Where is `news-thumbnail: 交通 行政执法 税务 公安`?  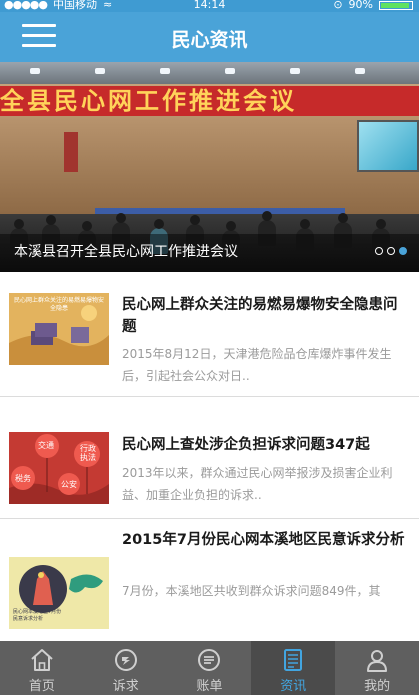 news-thumbnail: 交通 行政执法 税务 公安 is located at coordinates (59, 468).